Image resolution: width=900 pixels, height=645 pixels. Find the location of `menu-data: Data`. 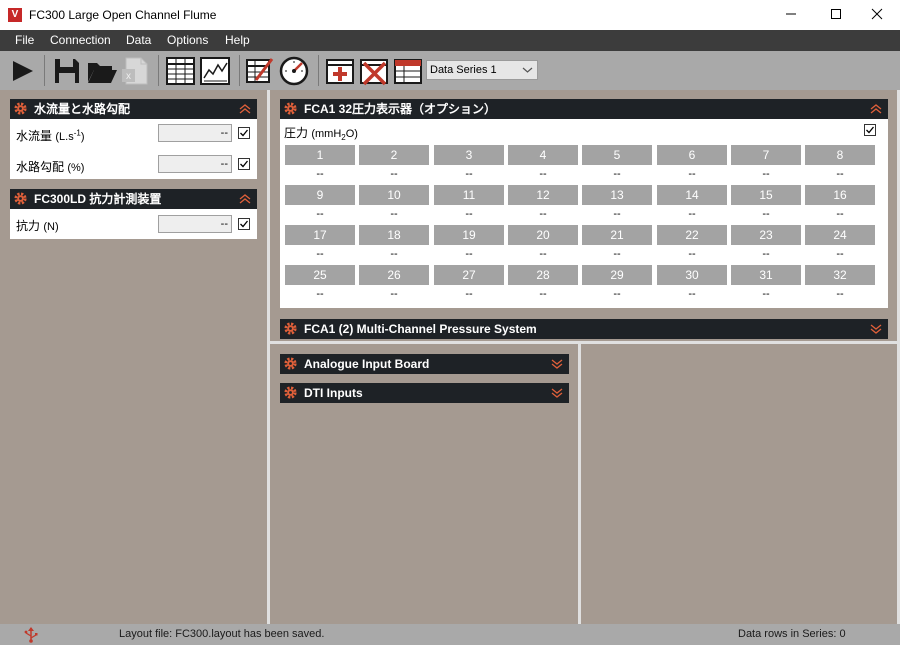

menu-data: Data is located at coordinates (138, 40).